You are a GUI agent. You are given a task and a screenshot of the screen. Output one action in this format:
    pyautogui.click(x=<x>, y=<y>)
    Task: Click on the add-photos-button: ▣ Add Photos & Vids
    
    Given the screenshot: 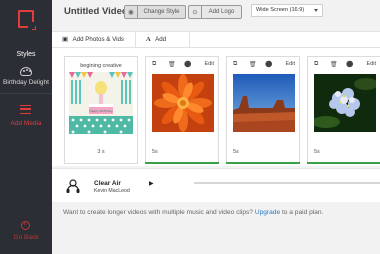 What is the action you would take?
    pyautogui.click(x=94, y=40)
    